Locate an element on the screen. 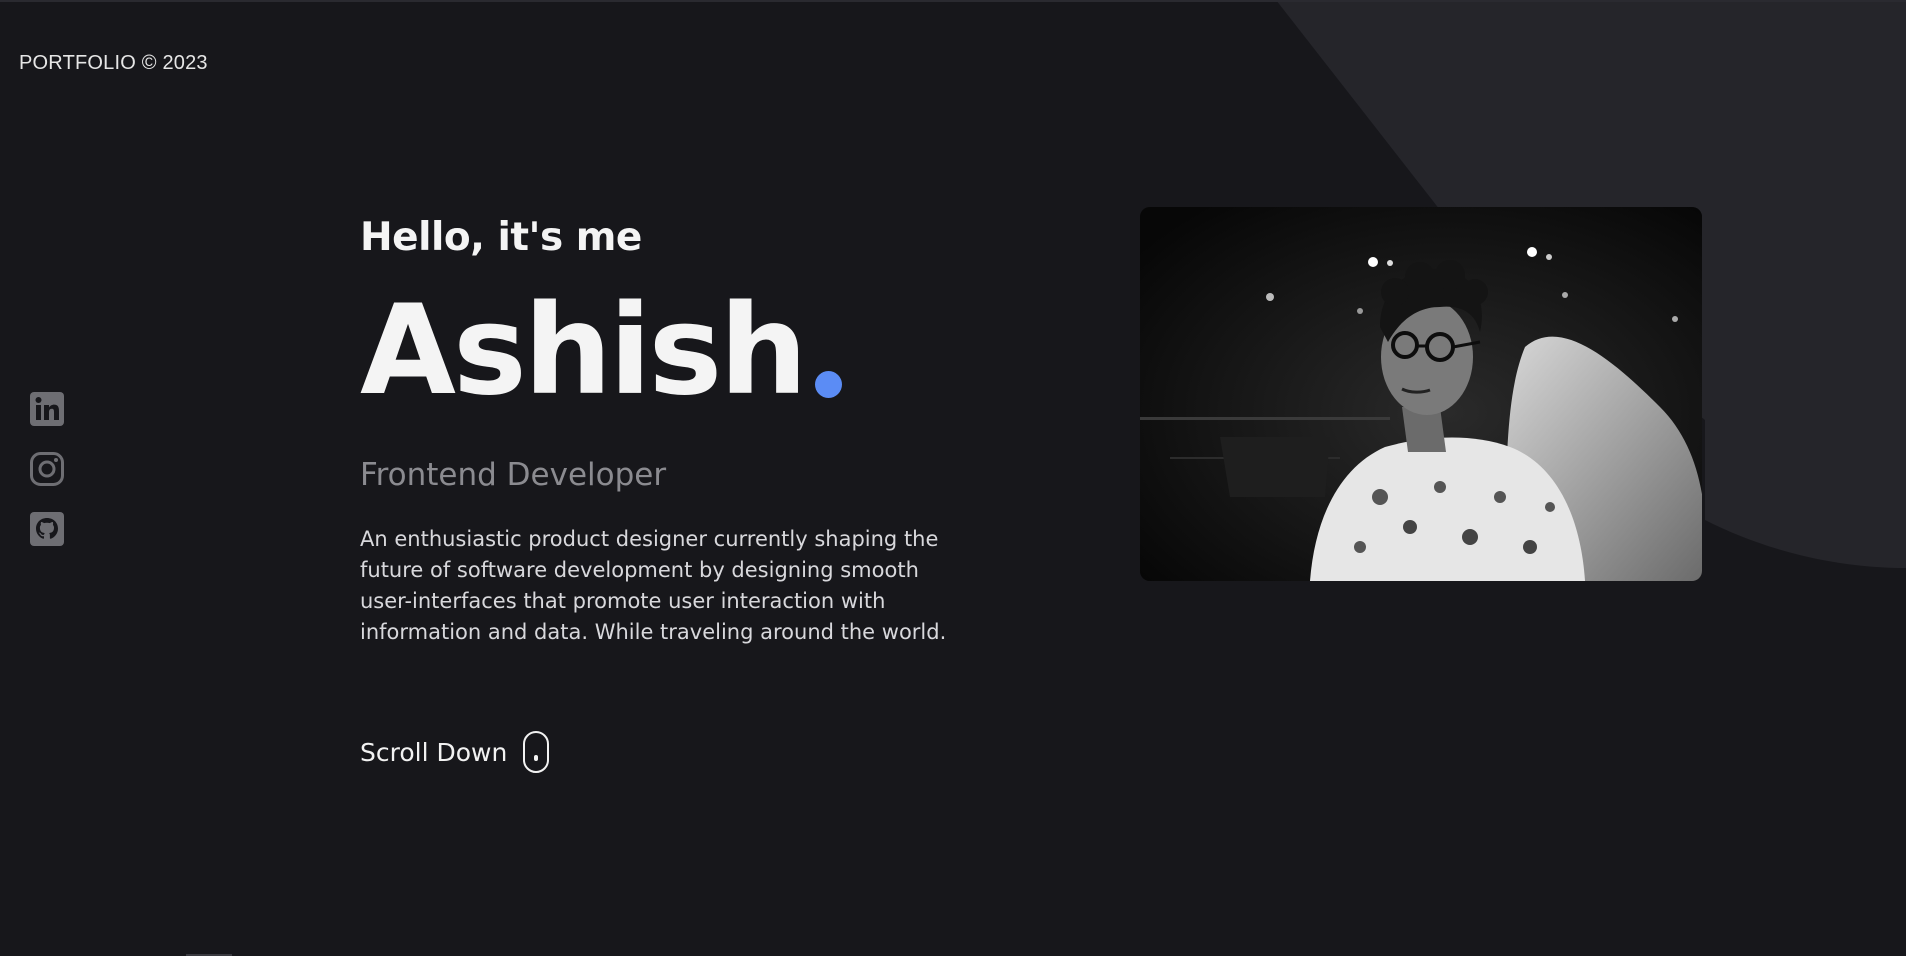  scroll-down-button: Scroll Down is located at coordinates (455, 752).